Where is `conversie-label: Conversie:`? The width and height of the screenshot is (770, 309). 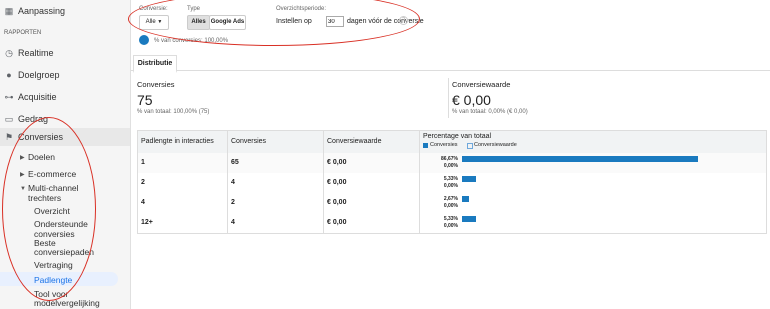 conversie-label: Conversie: is located at coordinates (153, 9).